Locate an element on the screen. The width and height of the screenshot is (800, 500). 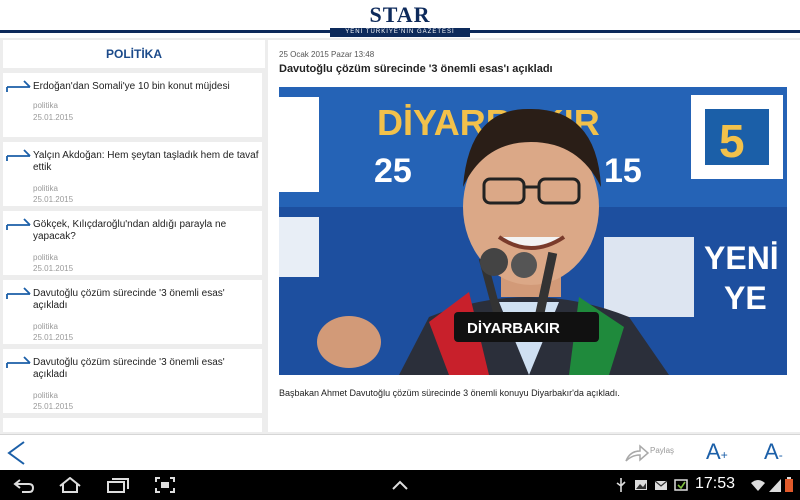
font-decrease-letter: A is located at coordinates (771, 451).